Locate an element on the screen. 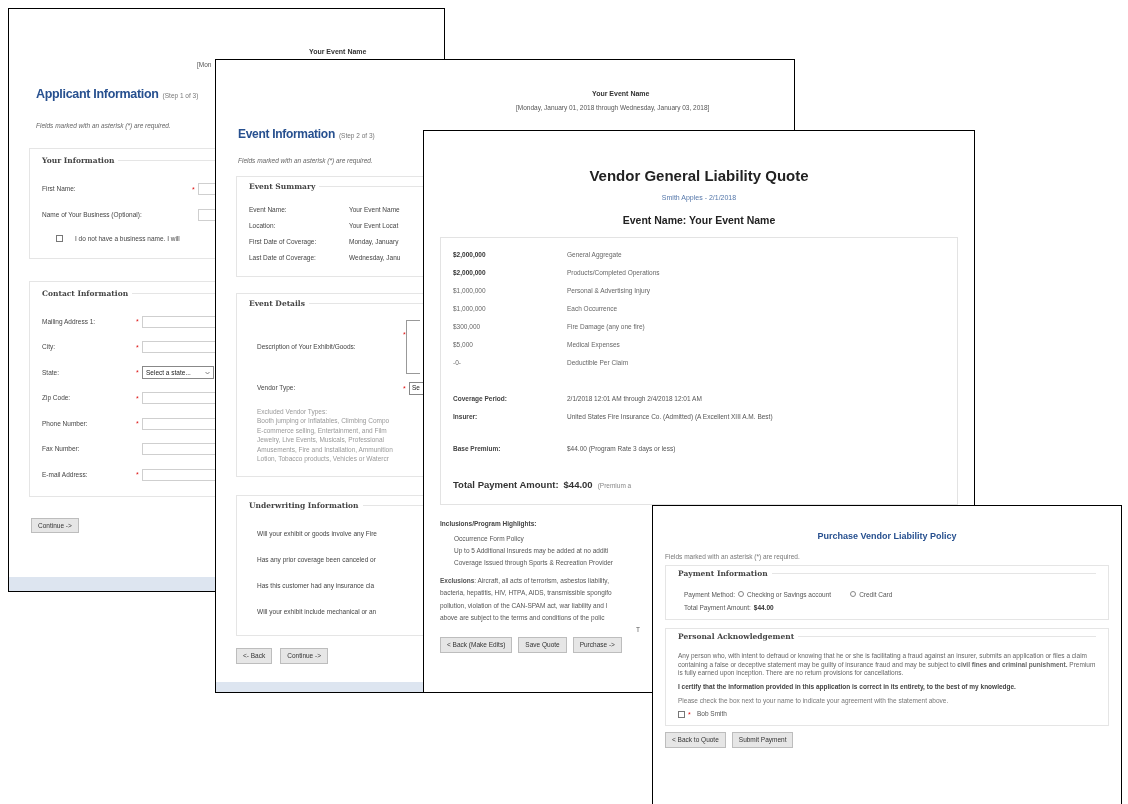  page-title: Applicant Information is located at coordinates (97, 95).